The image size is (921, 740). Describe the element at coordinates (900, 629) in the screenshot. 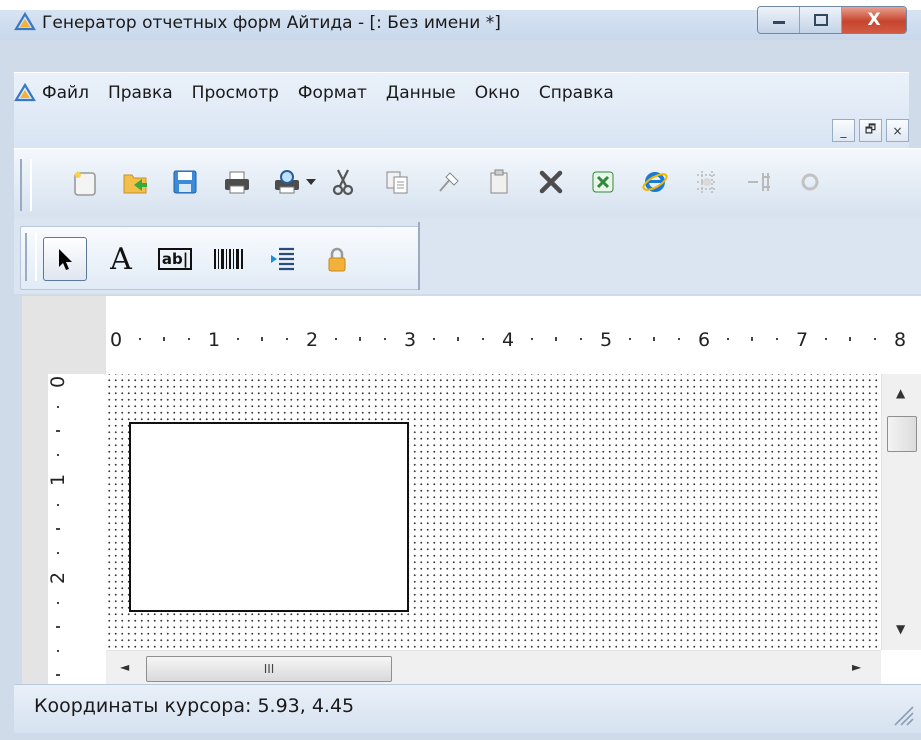

I see `scroll-down-arrow: ▼` at that location.